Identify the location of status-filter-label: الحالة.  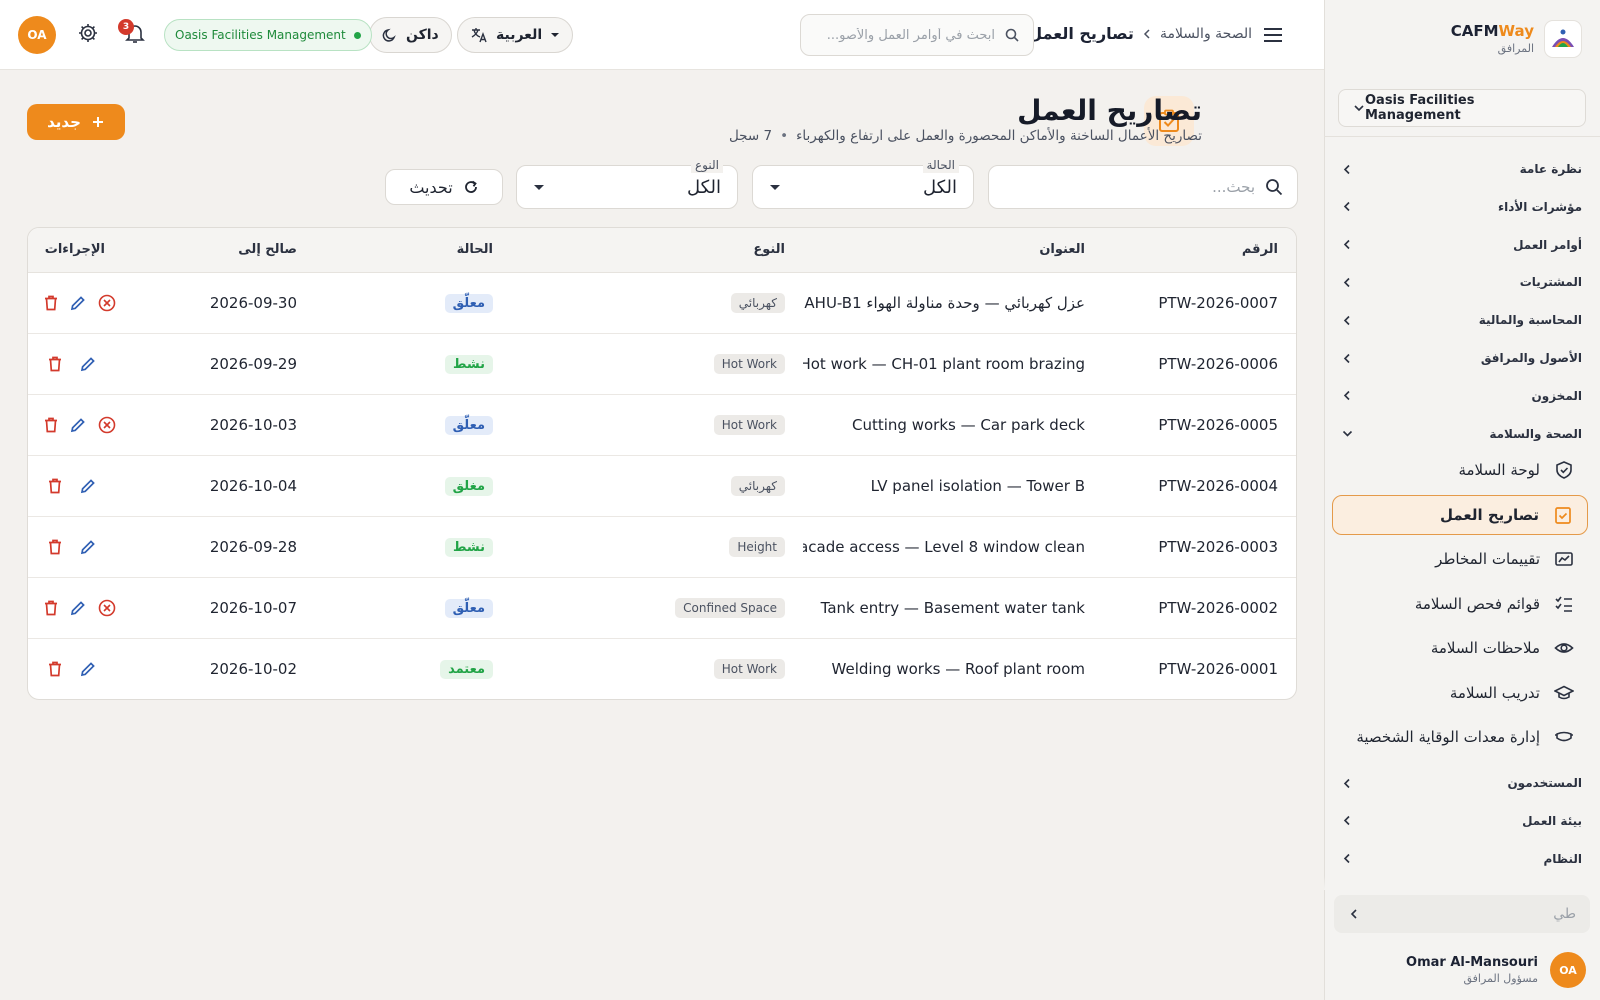
(940, 165).